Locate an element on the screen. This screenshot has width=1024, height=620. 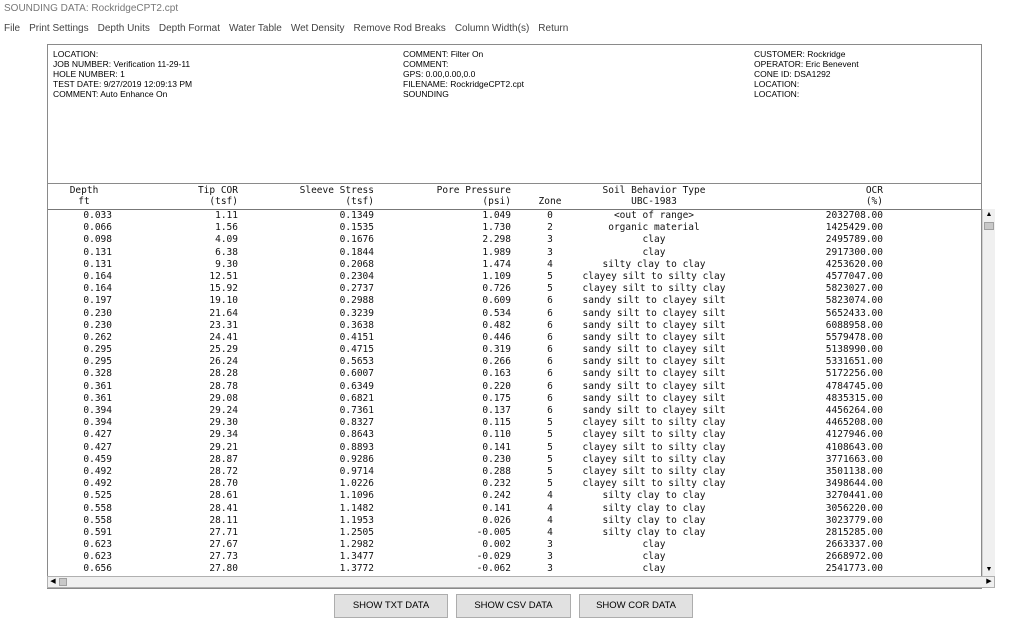
cell-pore: 0.609 is located at coordinates (496, 301).